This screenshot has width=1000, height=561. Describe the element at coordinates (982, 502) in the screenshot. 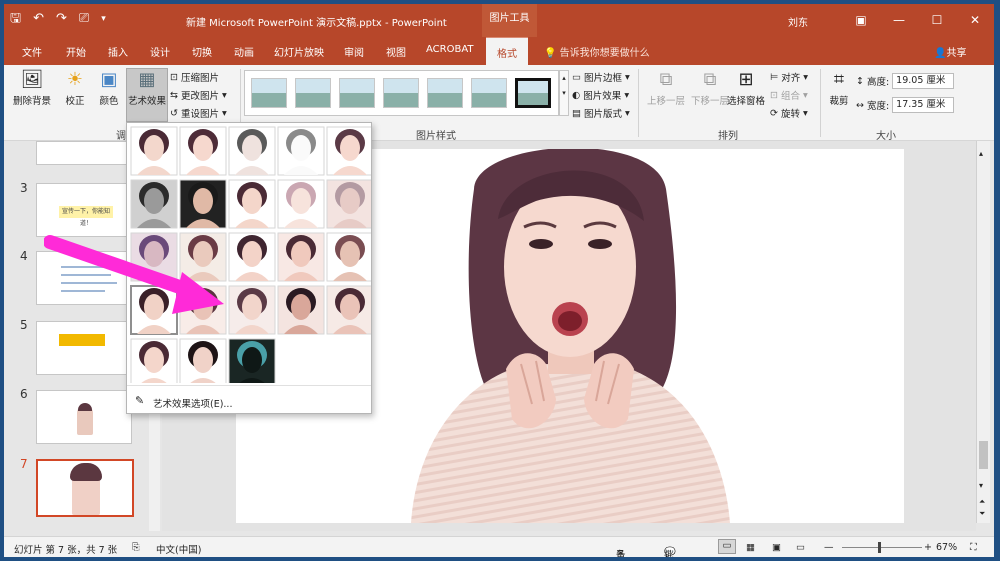

I see `prev-slide-icon: ⏶` at that location.